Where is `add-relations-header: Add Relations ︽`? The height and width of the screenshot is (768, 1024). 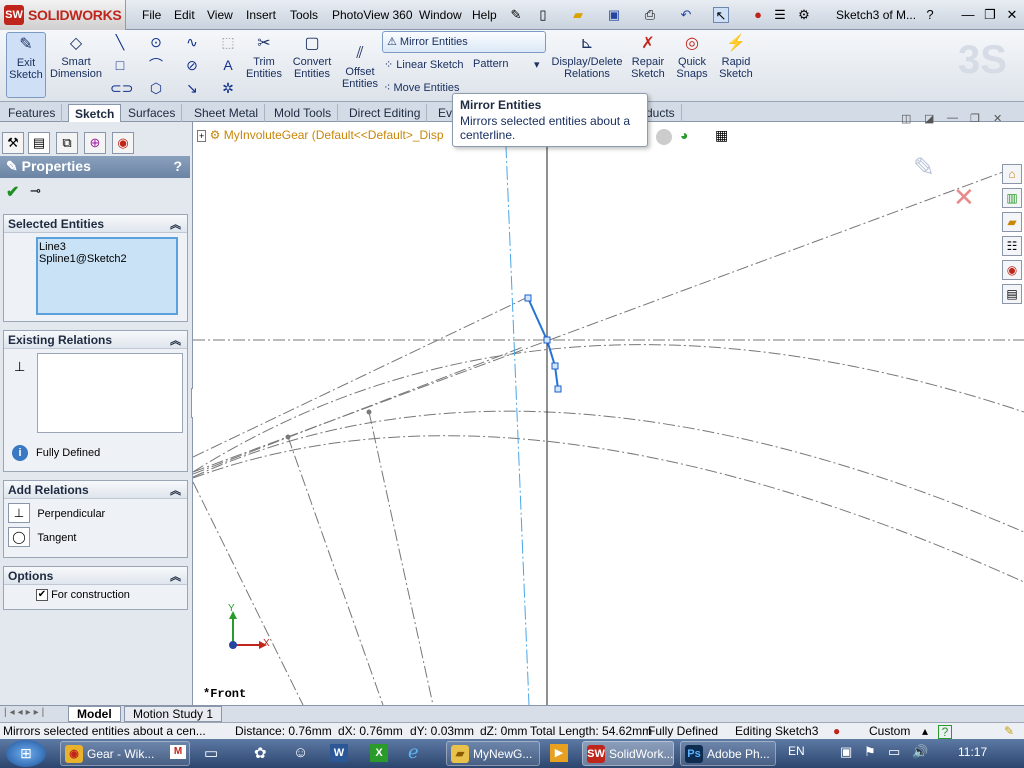 add-relations-header: Add Relations ︽ is located at coordinates (95, 490).